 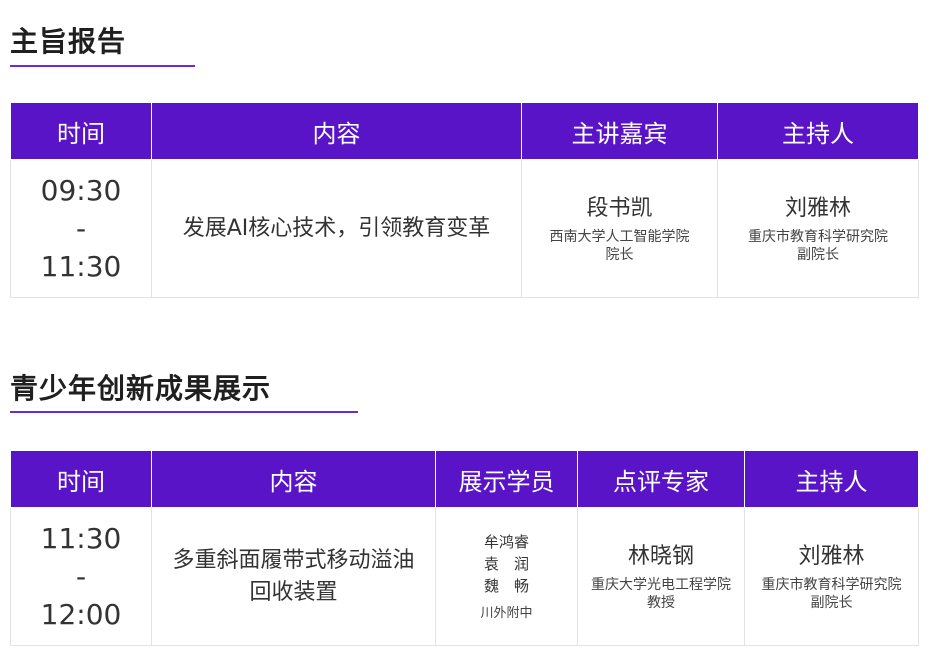 I want to click on speaker-cell: 段书凯 西南大学人工智能学院 院长, so click(x=619, y=228).